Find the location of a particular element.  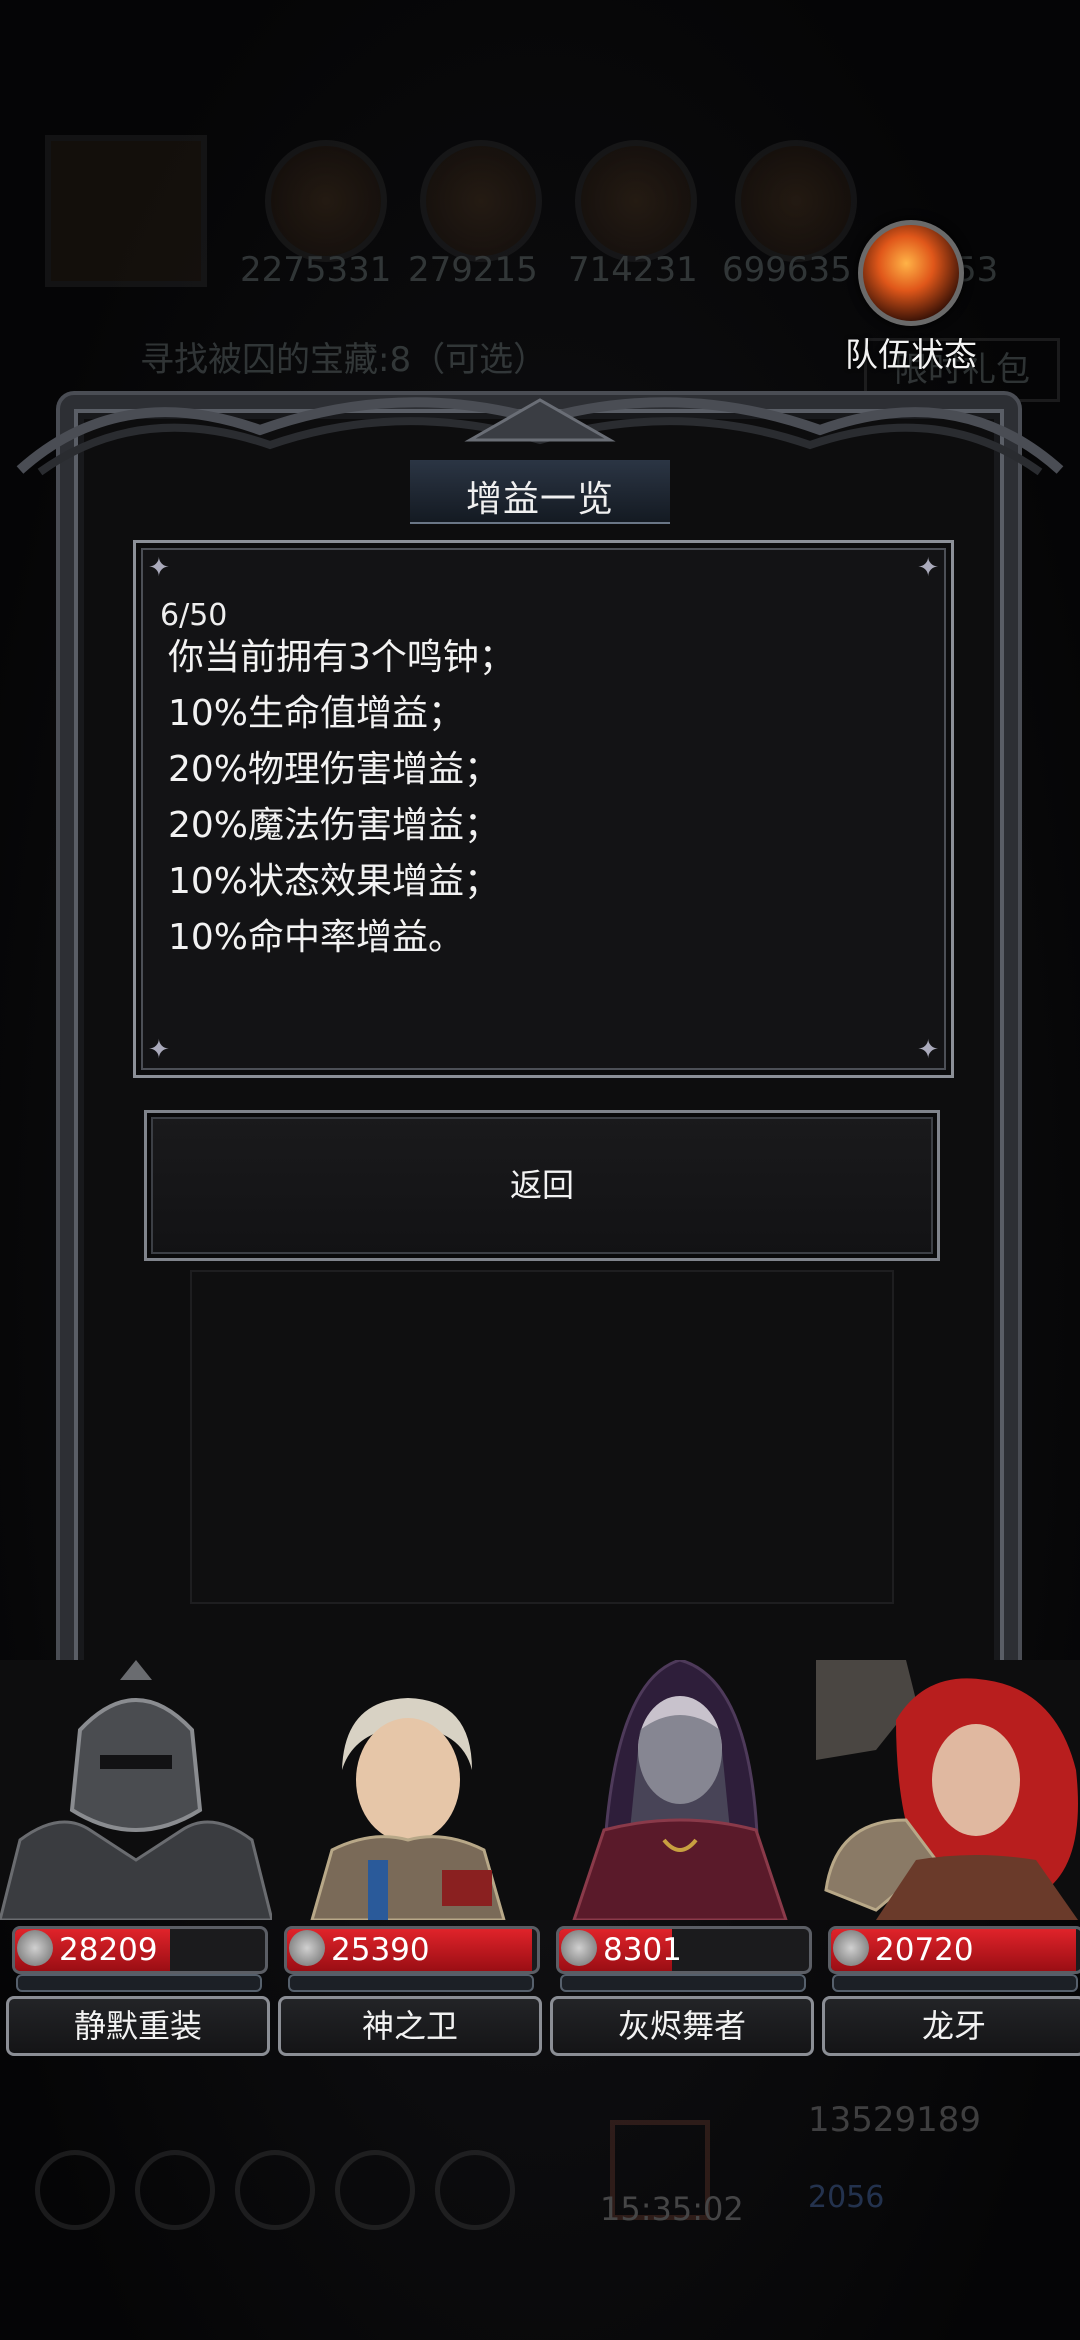

gold-amount: 13529189 is located at coordinates (895, 2120).